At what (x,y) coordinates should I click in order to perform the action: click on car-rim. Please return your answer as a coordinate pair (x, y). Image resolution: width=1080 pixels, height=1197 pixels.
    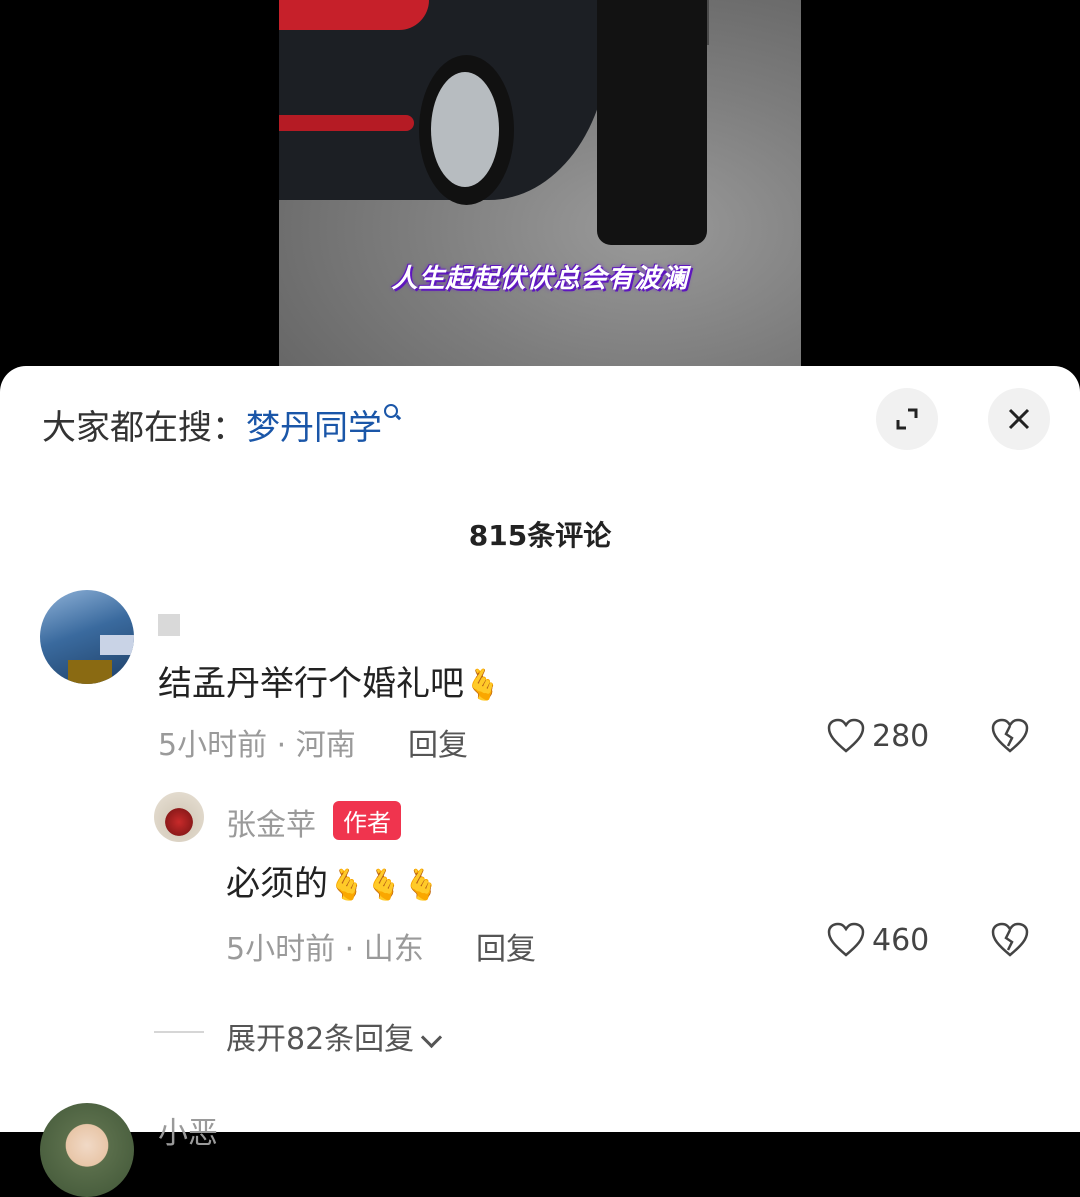
    Looking at the image, I should click on (465, 129).